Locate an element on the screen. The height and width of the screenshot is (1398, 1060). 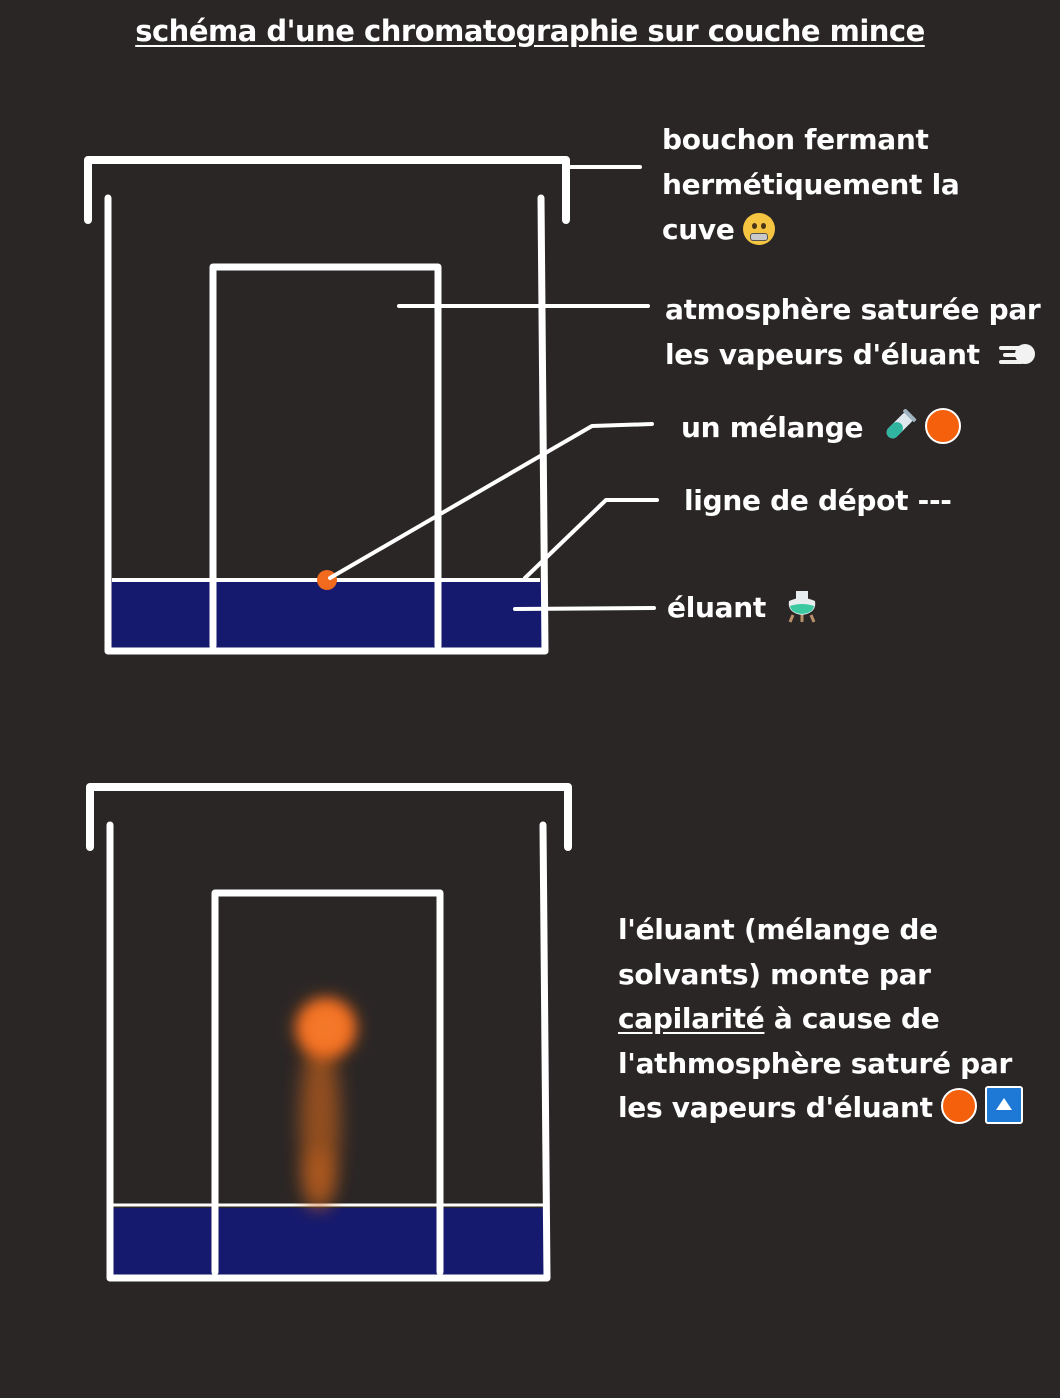
label-ligne-text: ligne de dépot --- is located at coordinates (818, 500).